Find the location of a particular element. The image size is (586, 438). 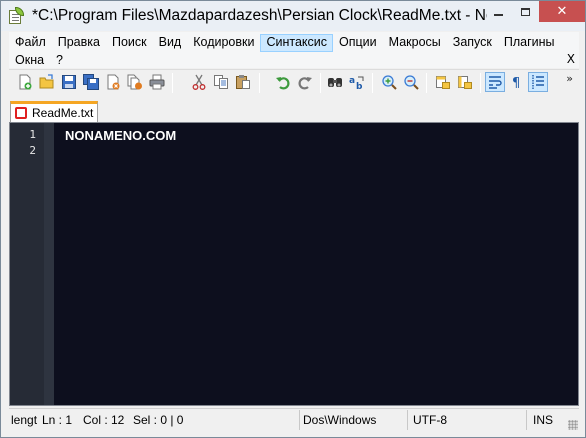

open-file-icon is located at coordinates (47, 82).